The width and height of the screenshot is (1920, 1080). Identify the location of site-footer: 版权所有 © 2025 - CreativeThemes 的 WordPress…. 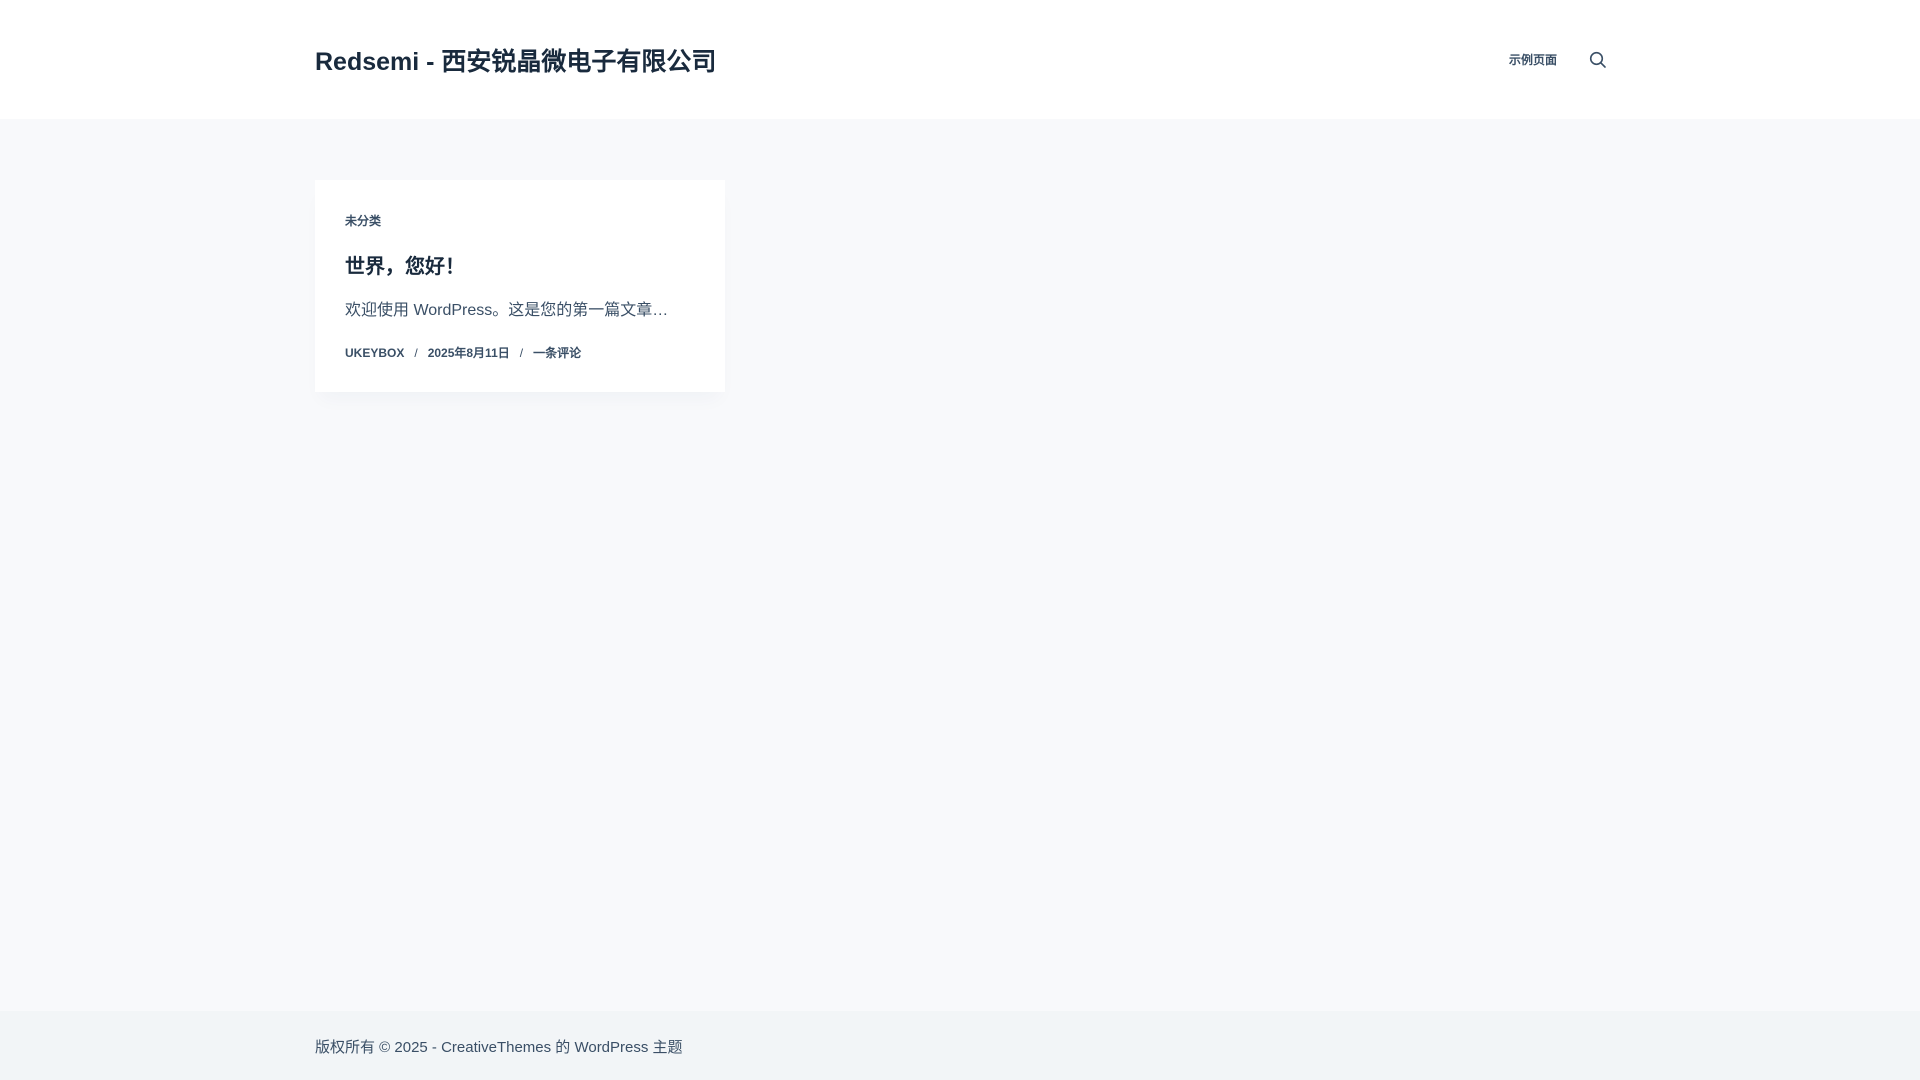
(960, 1045).